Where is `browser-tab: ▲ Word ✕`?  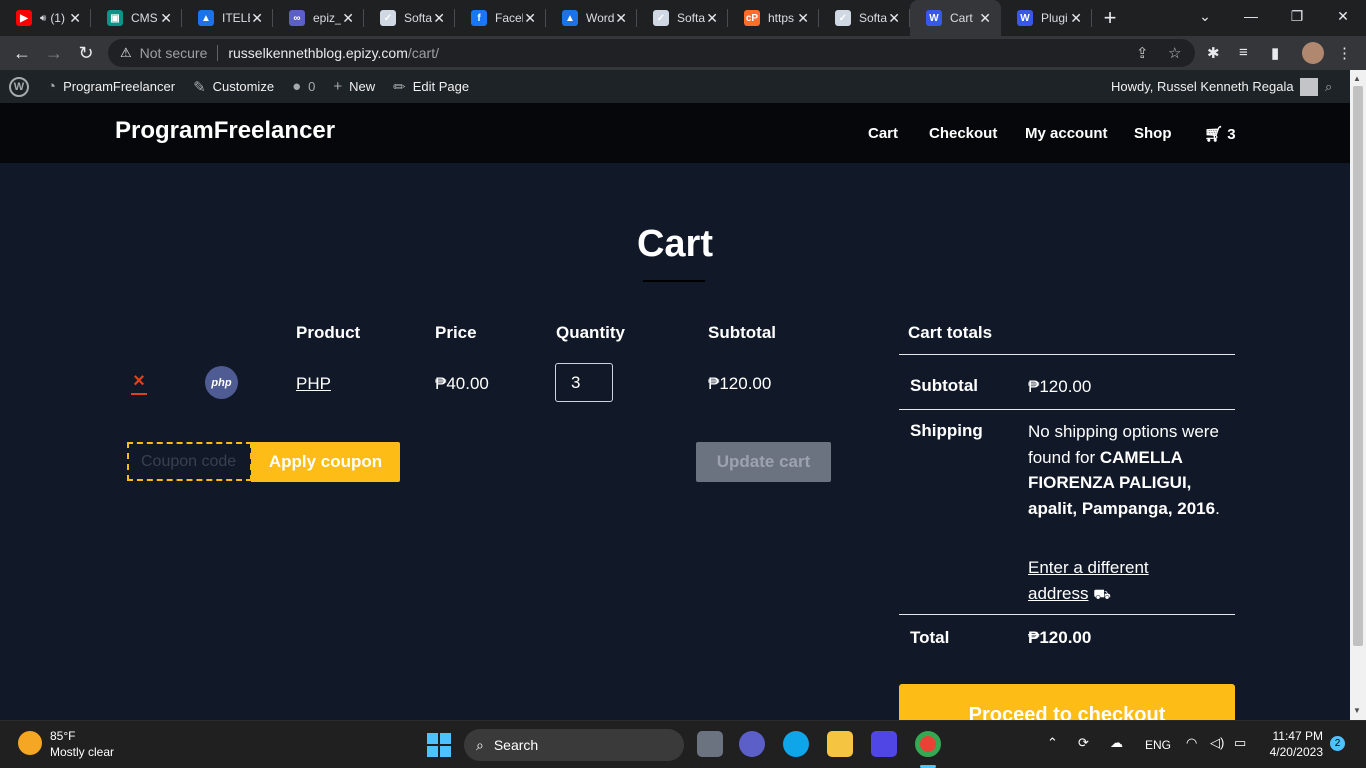 browser-tab: ▲ Word ✕ is located at coordinates (591, 18).